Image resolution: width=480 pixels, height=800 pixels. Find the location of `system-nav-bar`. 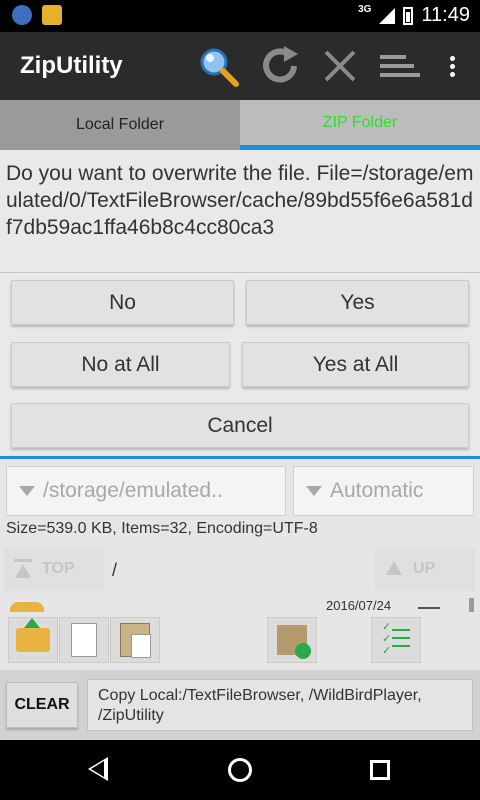

system-nav-bar is located at coordinates (240, 770).